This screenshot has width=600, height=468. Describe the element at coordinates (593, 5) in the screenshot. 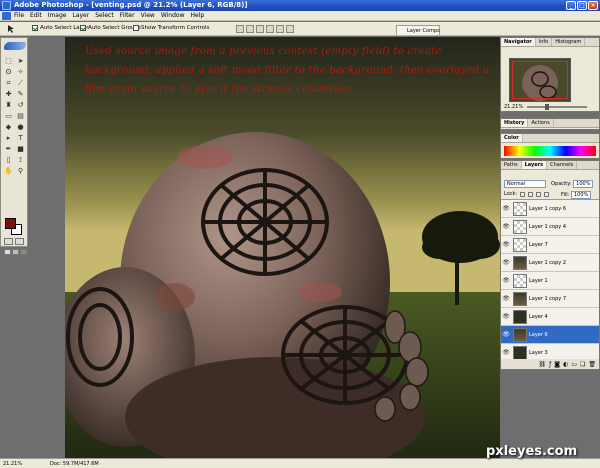

I see `close-button: ×` at that location.